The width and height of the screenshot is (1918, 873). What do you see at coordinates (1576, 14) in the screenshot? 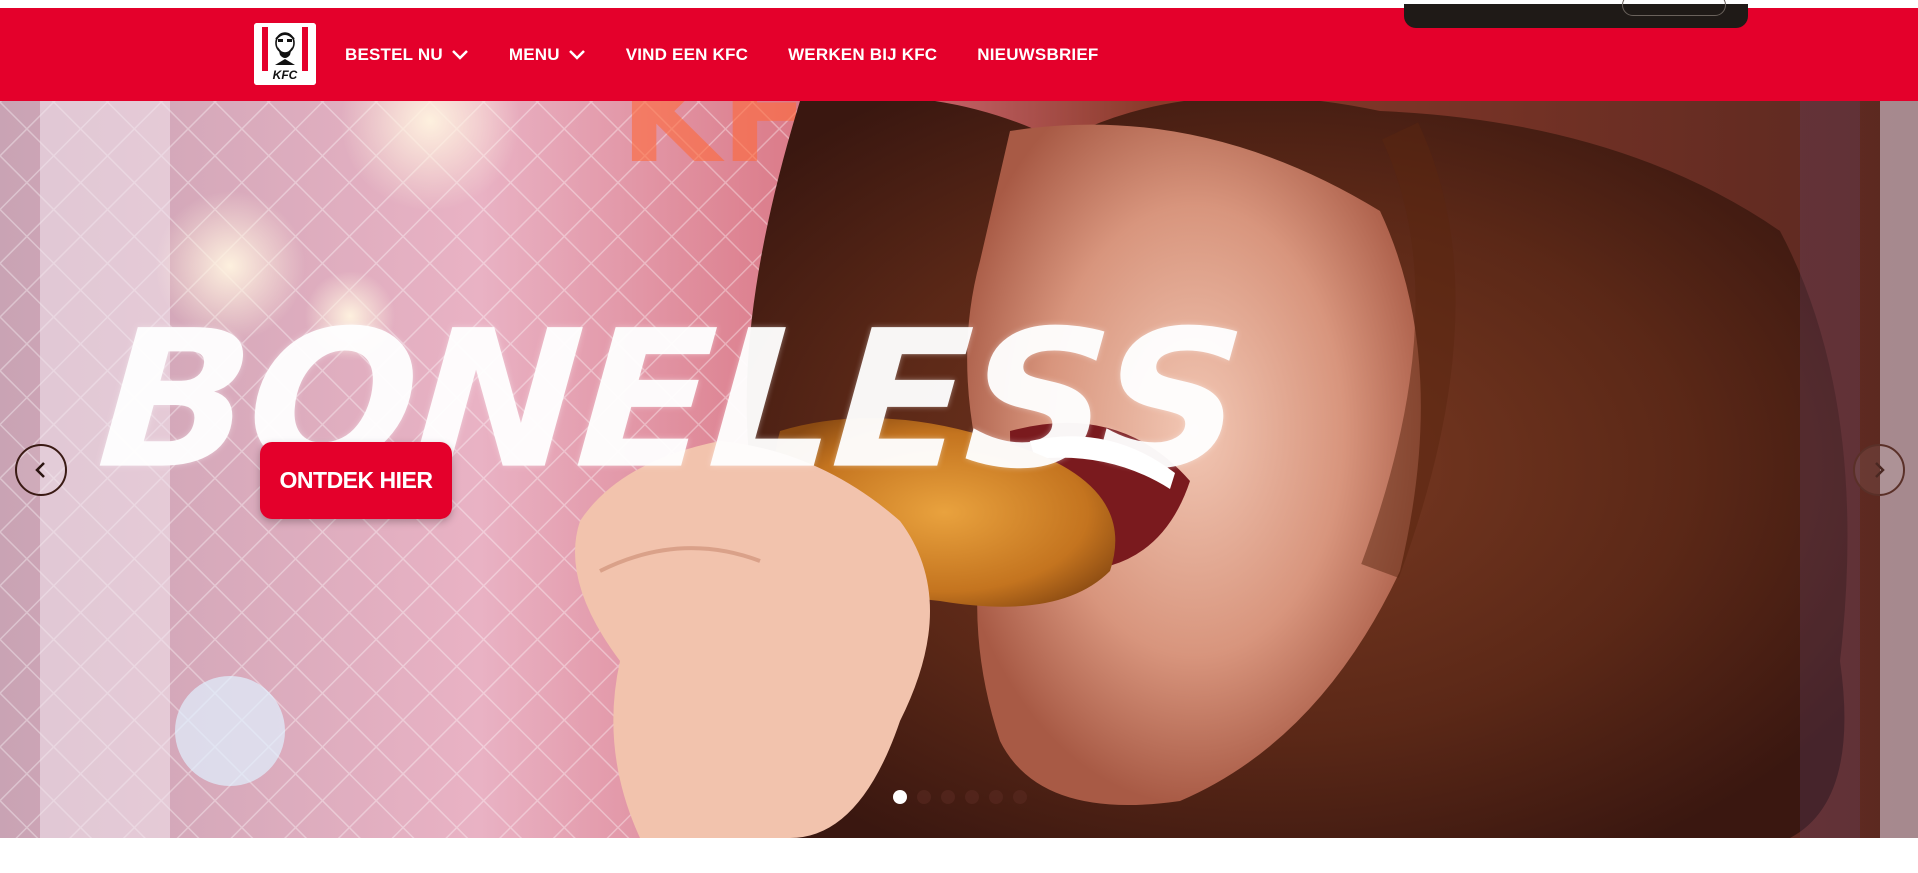
I see `account-popup-tab` at bounding box center [1576, 14].